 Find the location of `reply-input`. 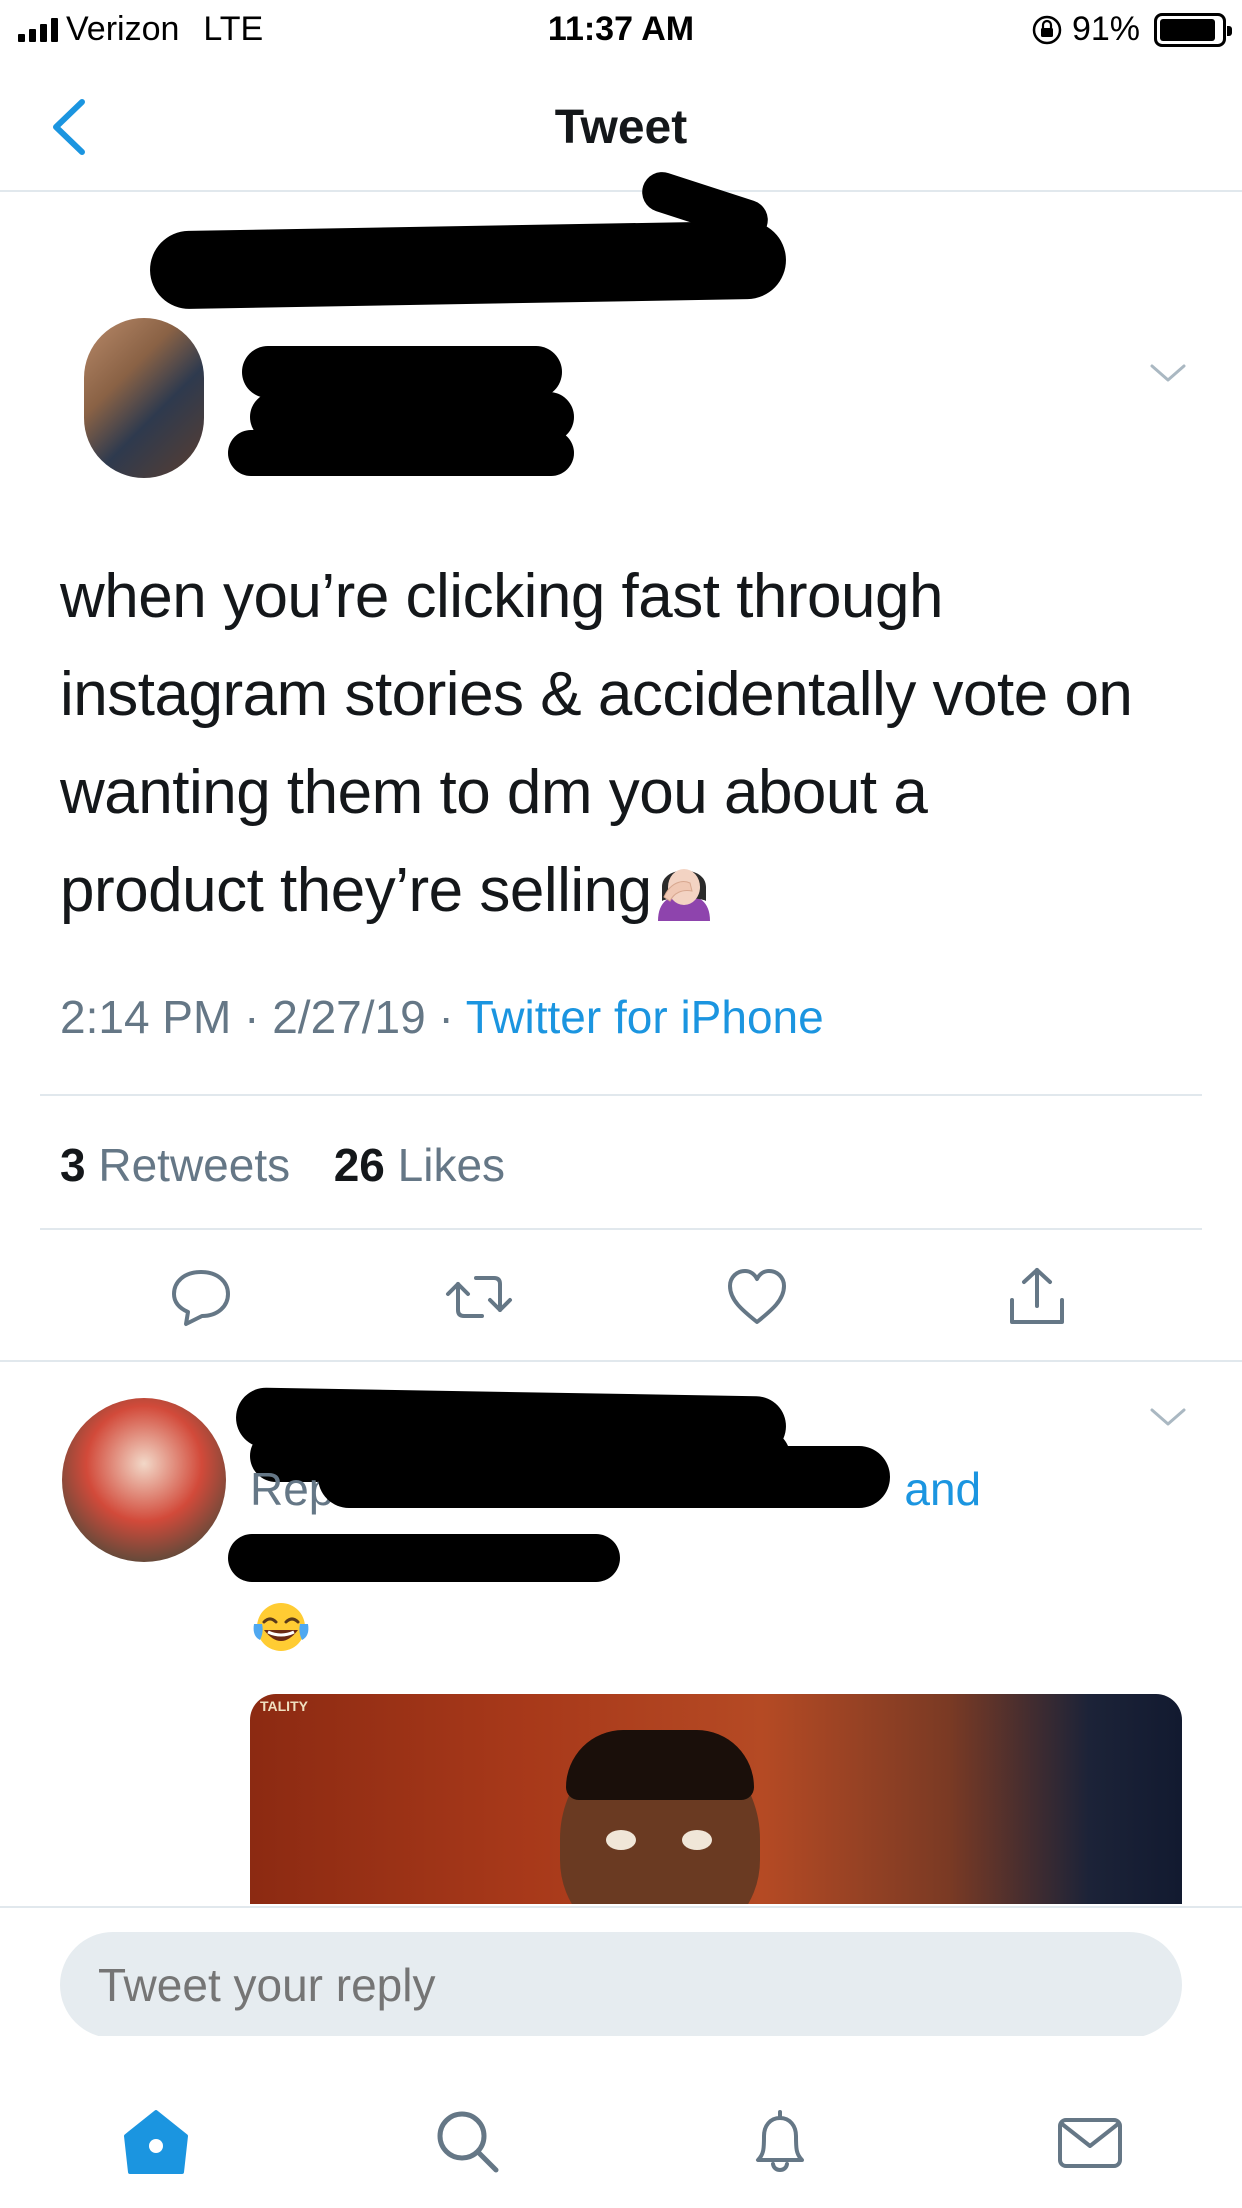

reply-input is located at coordinates (621, 1985).